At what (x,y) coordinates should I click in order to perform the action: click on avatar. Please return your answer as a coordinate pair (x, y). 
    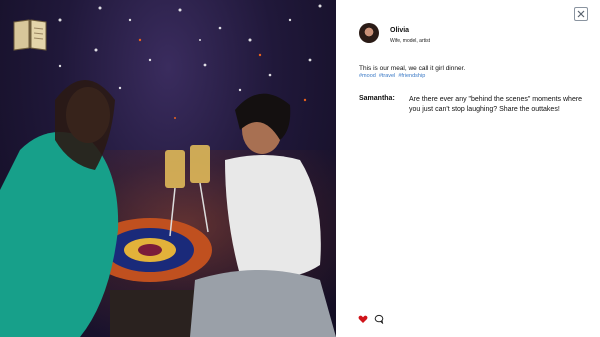
    Looking at the image, I should click on (369, 33).